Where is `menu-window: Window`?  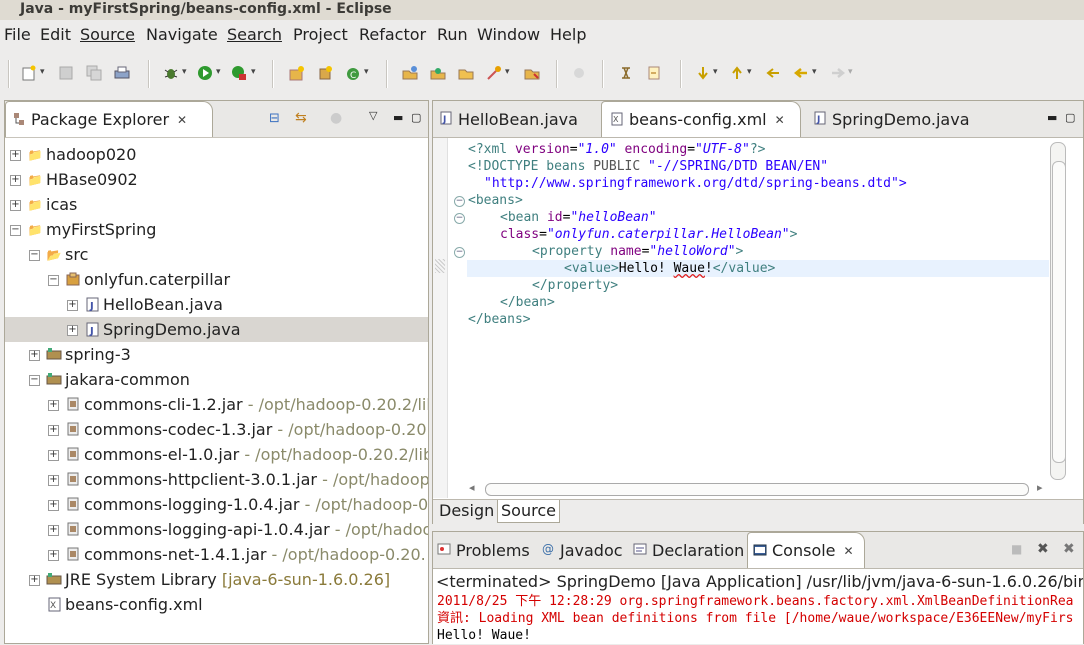
menu-window: Window is located at coordinates (508, 34).